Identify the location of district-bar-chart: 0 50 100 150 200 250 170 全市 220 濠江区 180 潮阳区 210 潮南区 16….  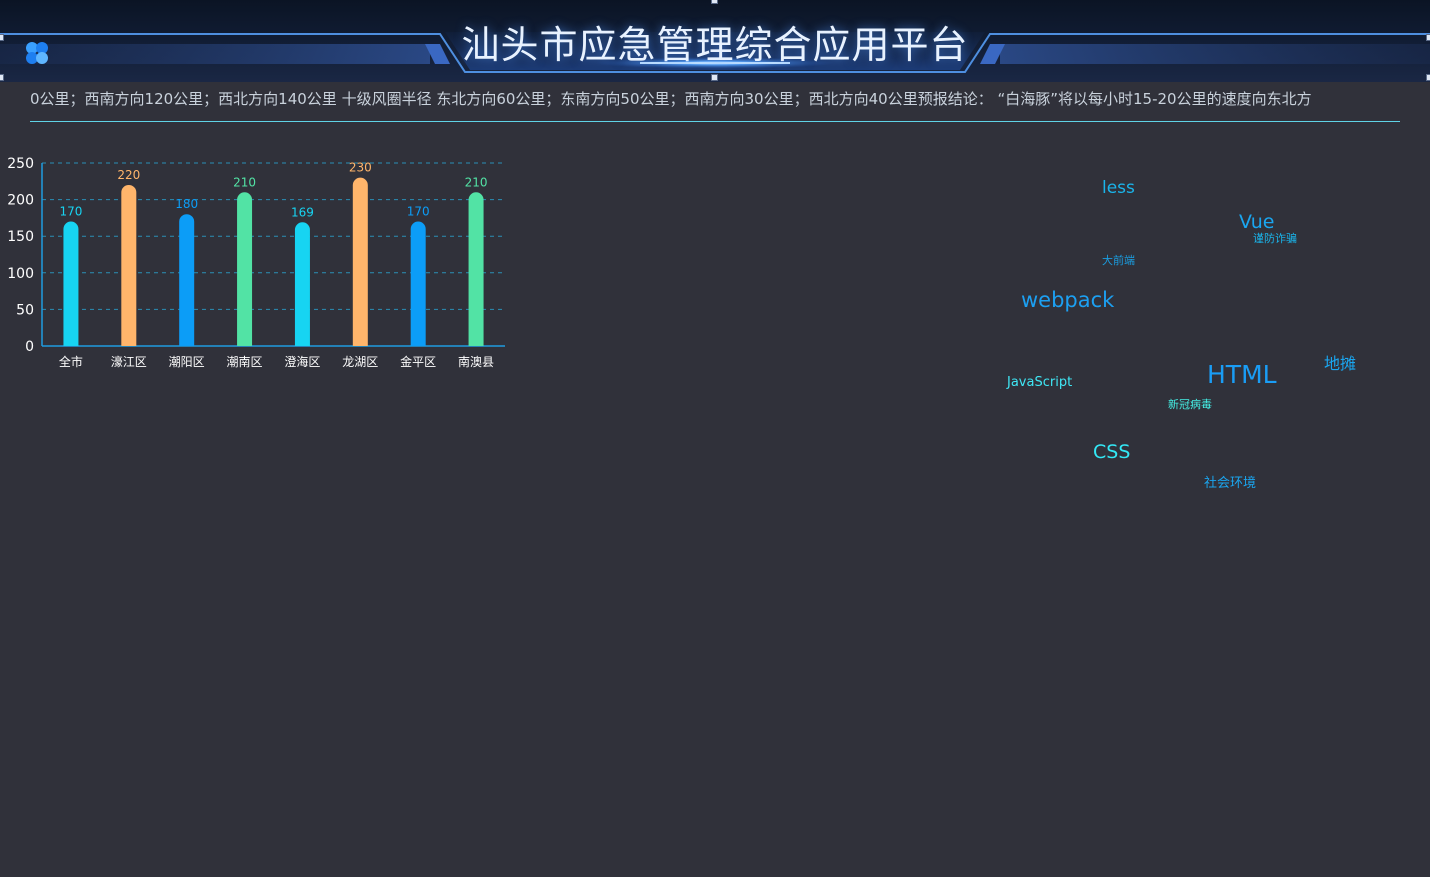
(260, 270).